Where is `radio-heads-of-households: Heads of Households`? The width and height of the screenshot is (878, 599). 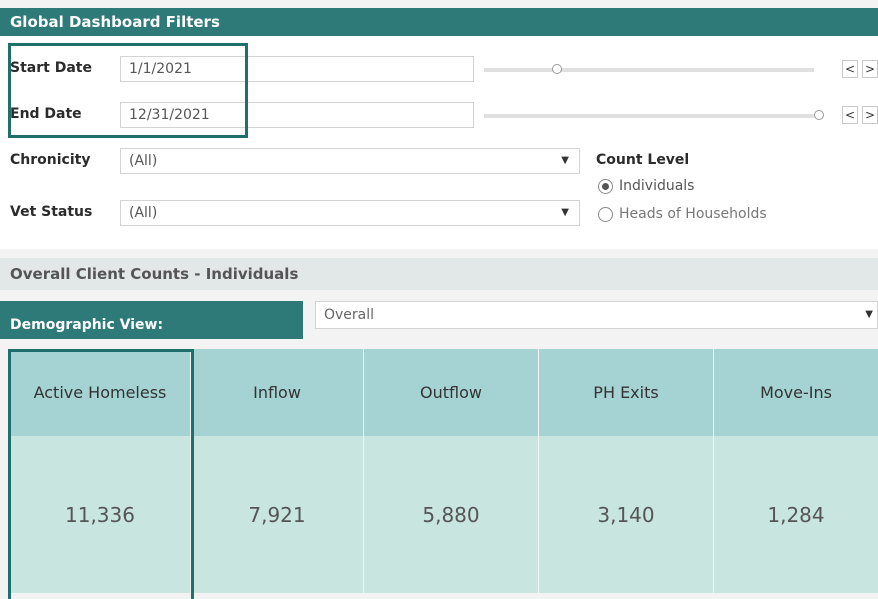
radio-heads-of-households: Heads of Households is located at coordinates (682, 214).